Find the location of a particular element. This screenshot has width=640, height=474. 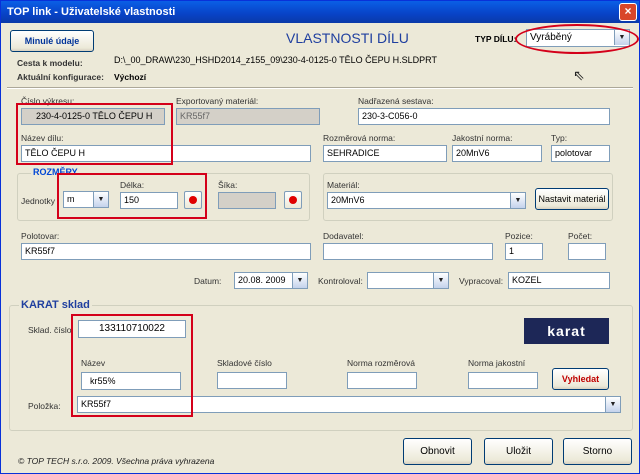

dimensions-group-title: ROZMĚRY is located at coordinates (55, 172).